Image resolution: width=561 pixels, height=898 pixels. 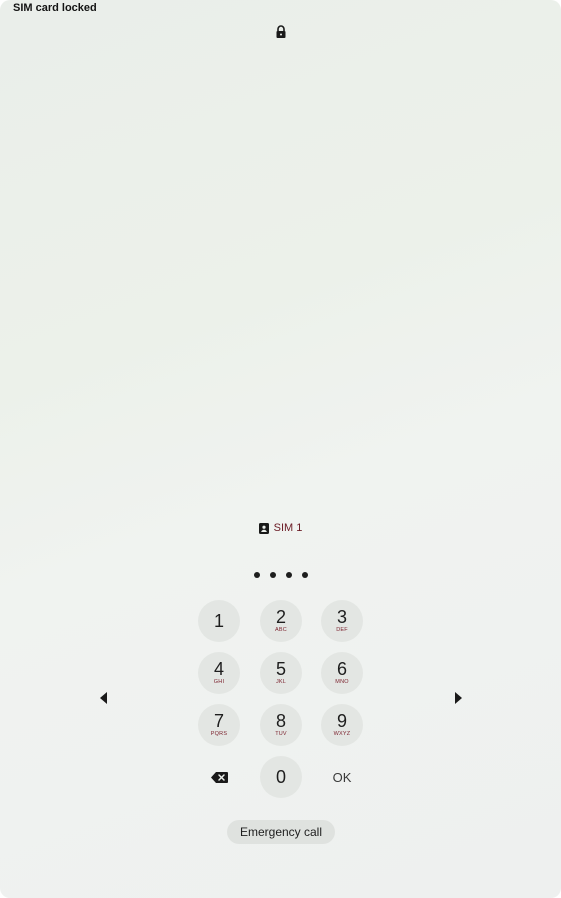 What do you see at coordinates (219, 673) in the screenshot?
I see `key-4: 4 GHI` at bounding box center [219, 673].